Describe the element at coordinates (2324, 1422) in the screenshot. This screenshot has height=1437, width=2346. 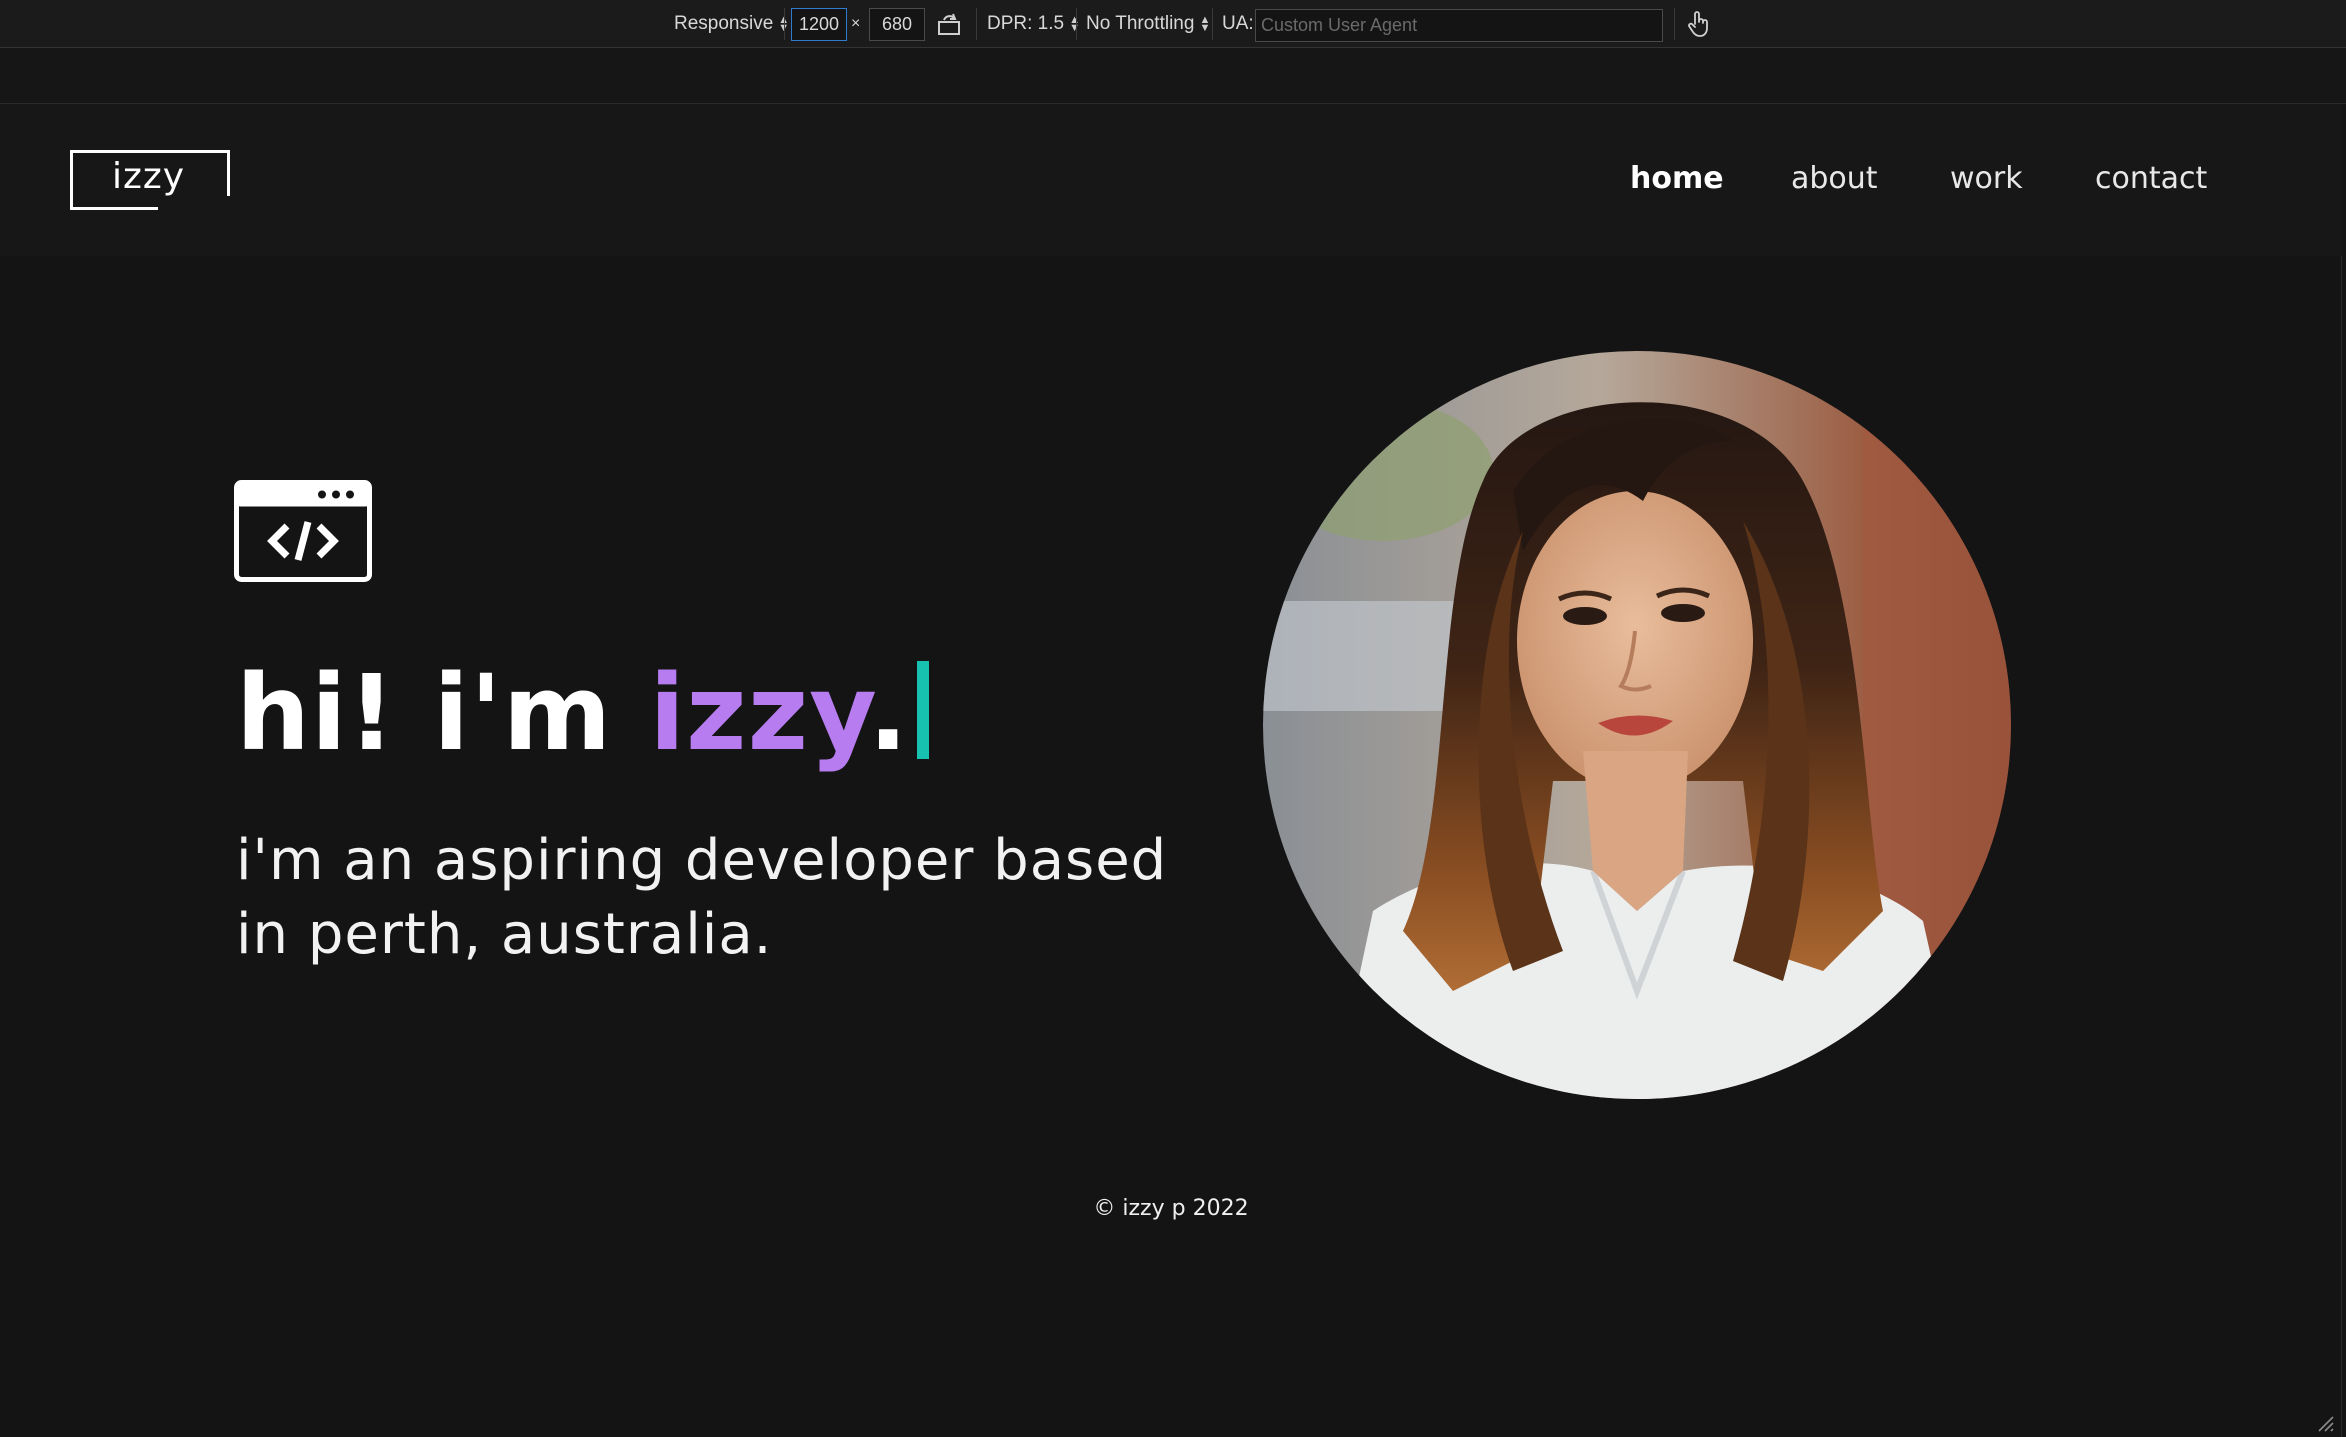
I see `resize-handle-icon` at that location.